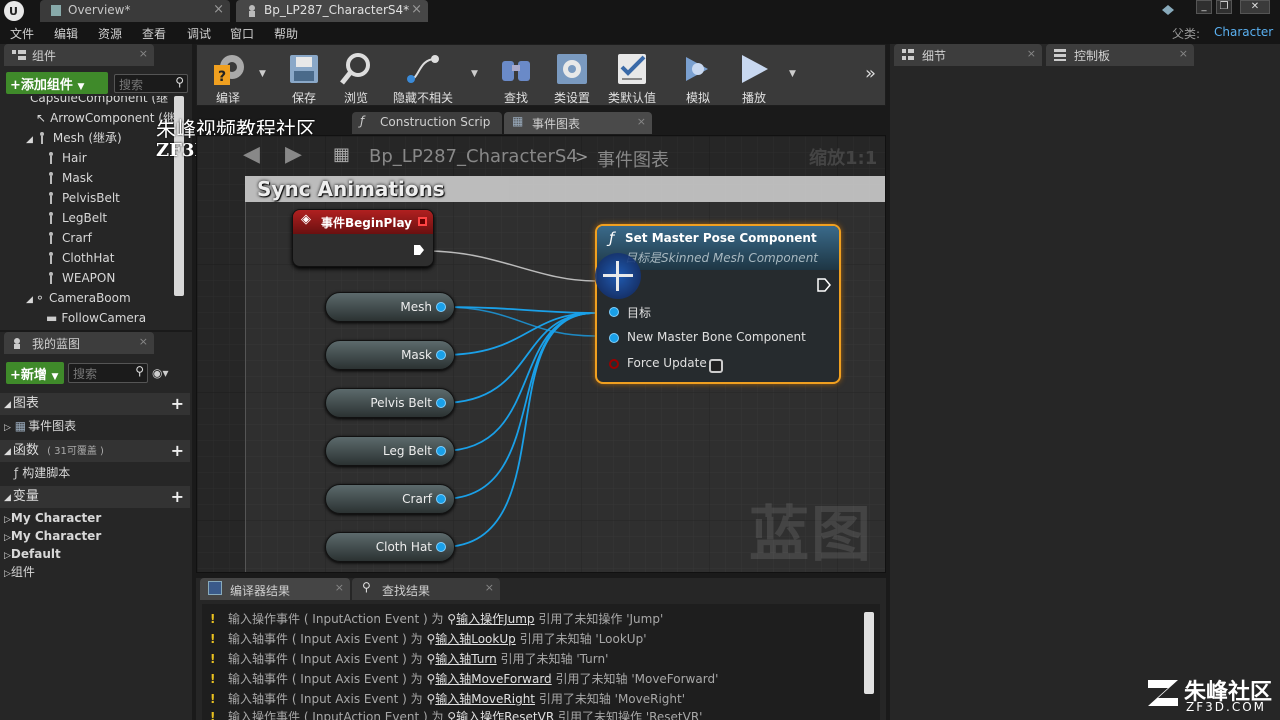 Image resolution: width=1280 pixels, height=720 pixels. What do you see at coordinates (363, 238) in the screenshot?
I see `event-beginplay-node: ◈ 事件BeginPlay` at bounding box center [363, 238].